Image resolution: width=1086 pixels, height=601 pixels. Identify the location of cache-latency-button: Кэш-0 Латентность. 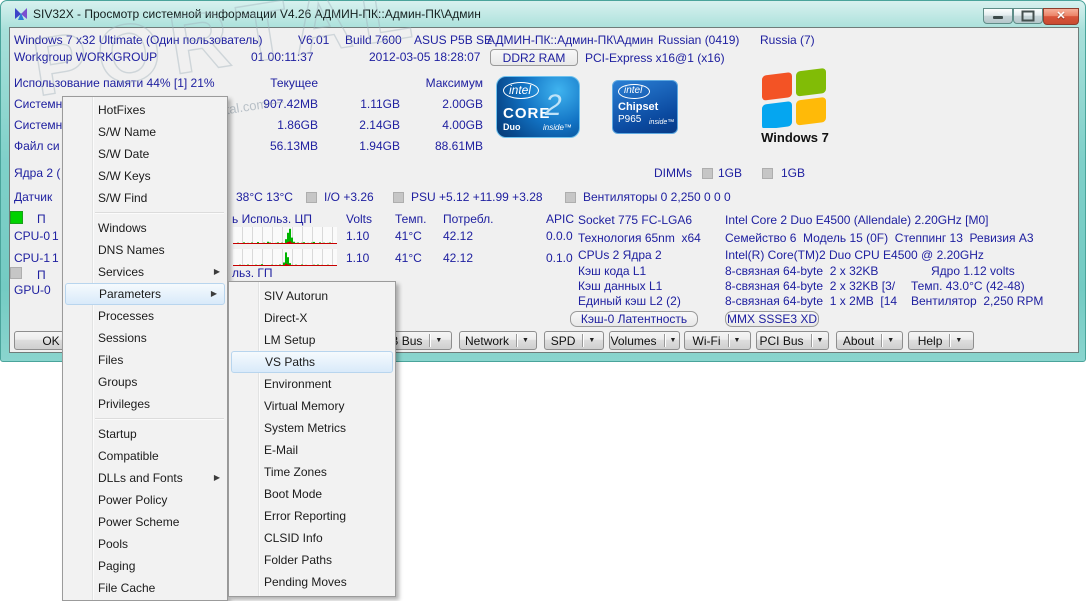
(634, 319).